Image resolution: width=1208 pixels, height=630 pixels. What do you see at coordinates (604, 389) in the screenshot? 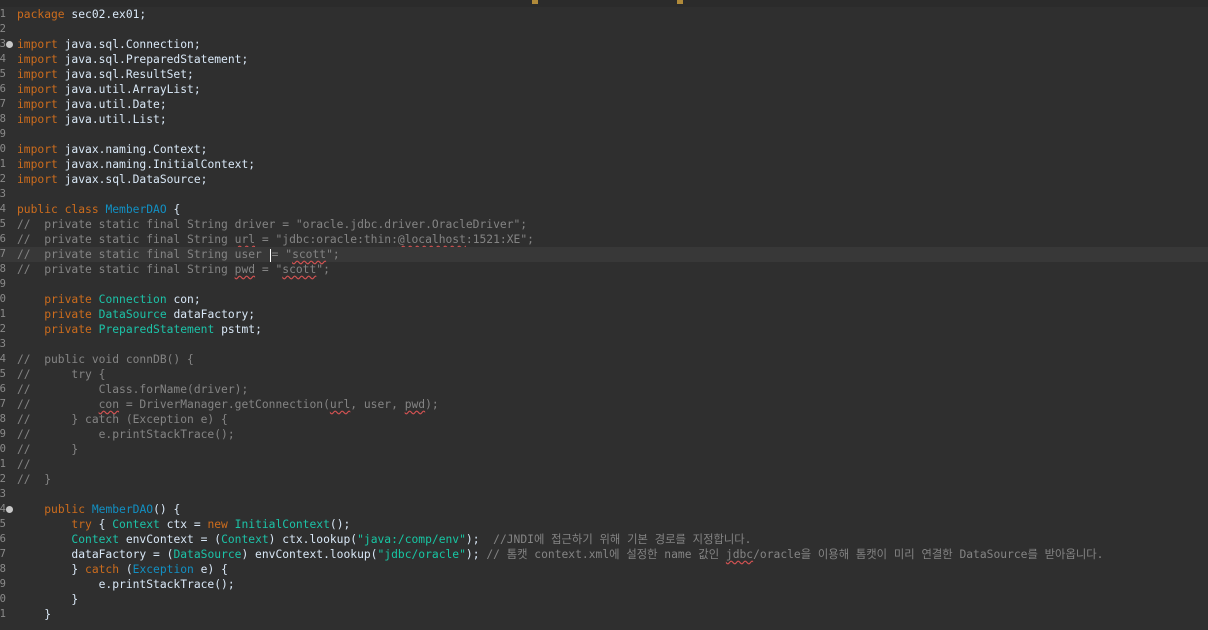
I see `code-line: 26 // Class.forName(driver);` at bounding box center [604, 389].